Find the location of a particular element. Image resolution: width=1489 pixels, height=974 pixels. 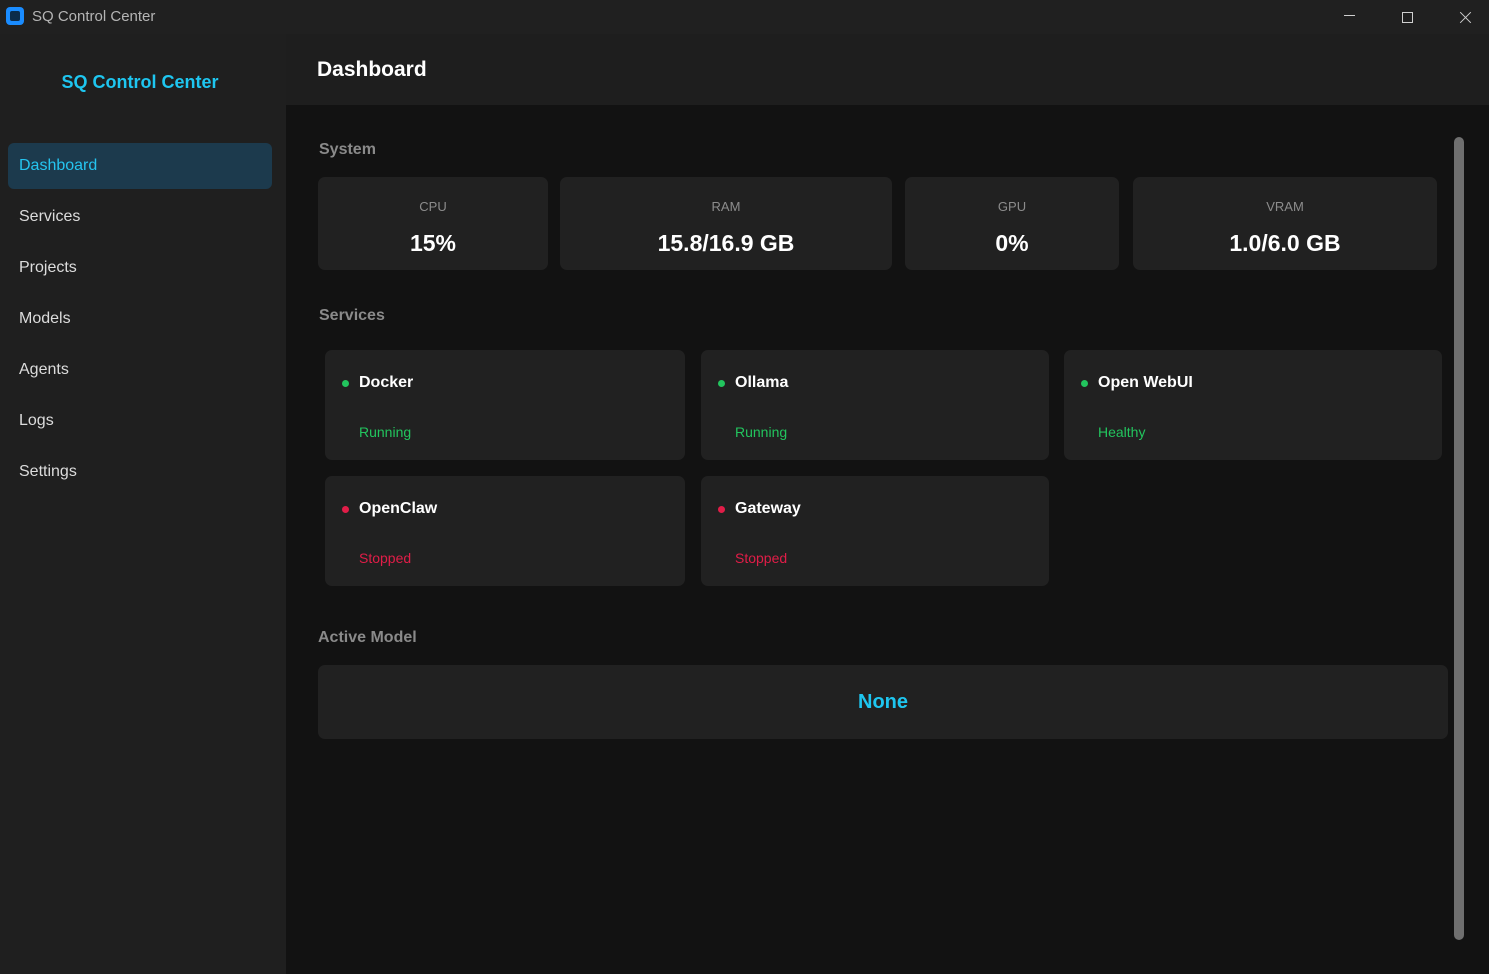

service-name: Open WebUI is located at coordinates (1145, 382).